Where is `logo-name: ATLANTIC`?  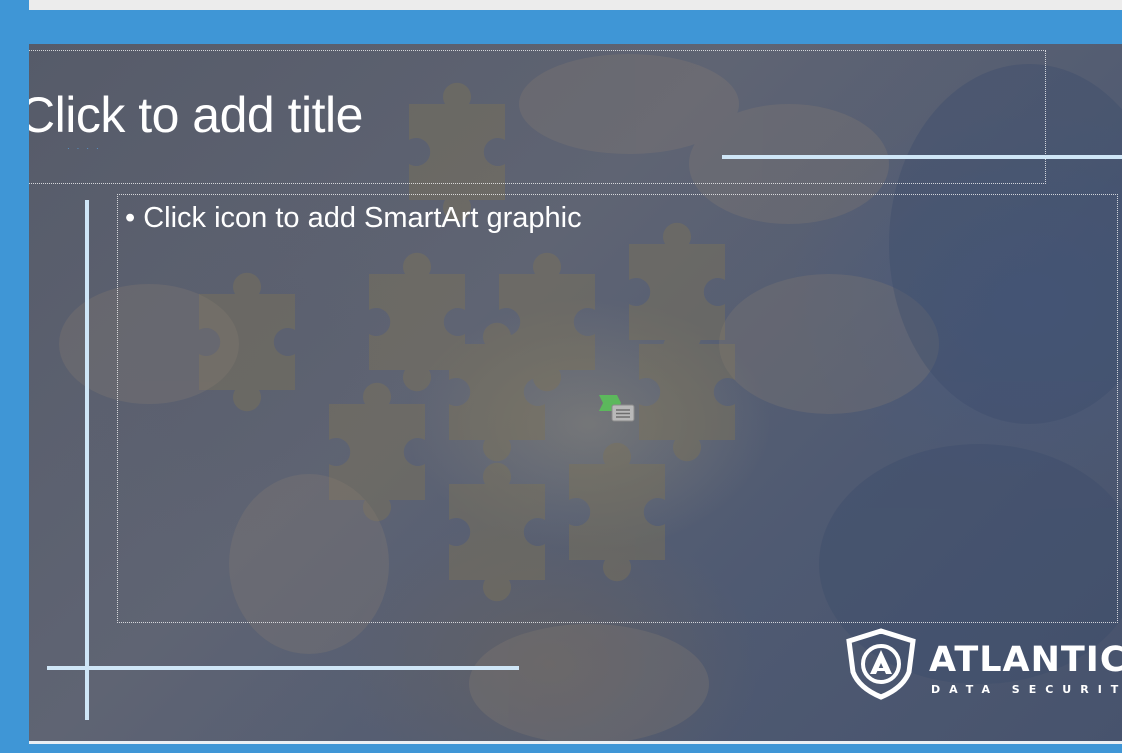
logo-name: ATLANTIC is located at coordinates (1025, 660).